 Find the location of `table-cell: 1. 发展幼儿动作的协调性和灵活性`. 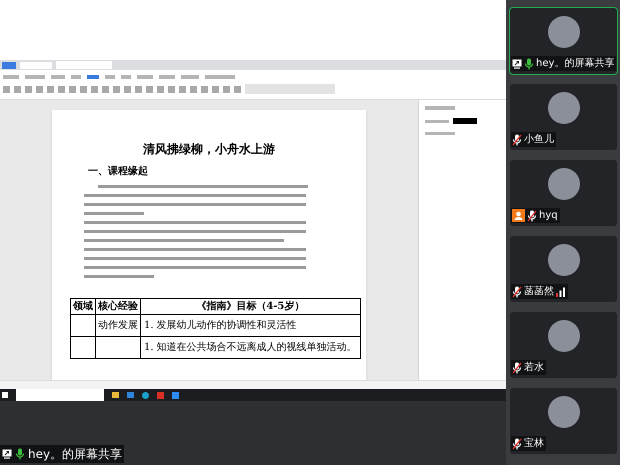

table-cell: 1. 发展幼儿动作的协调性和灵活性 is located at coordinates (250, 325).